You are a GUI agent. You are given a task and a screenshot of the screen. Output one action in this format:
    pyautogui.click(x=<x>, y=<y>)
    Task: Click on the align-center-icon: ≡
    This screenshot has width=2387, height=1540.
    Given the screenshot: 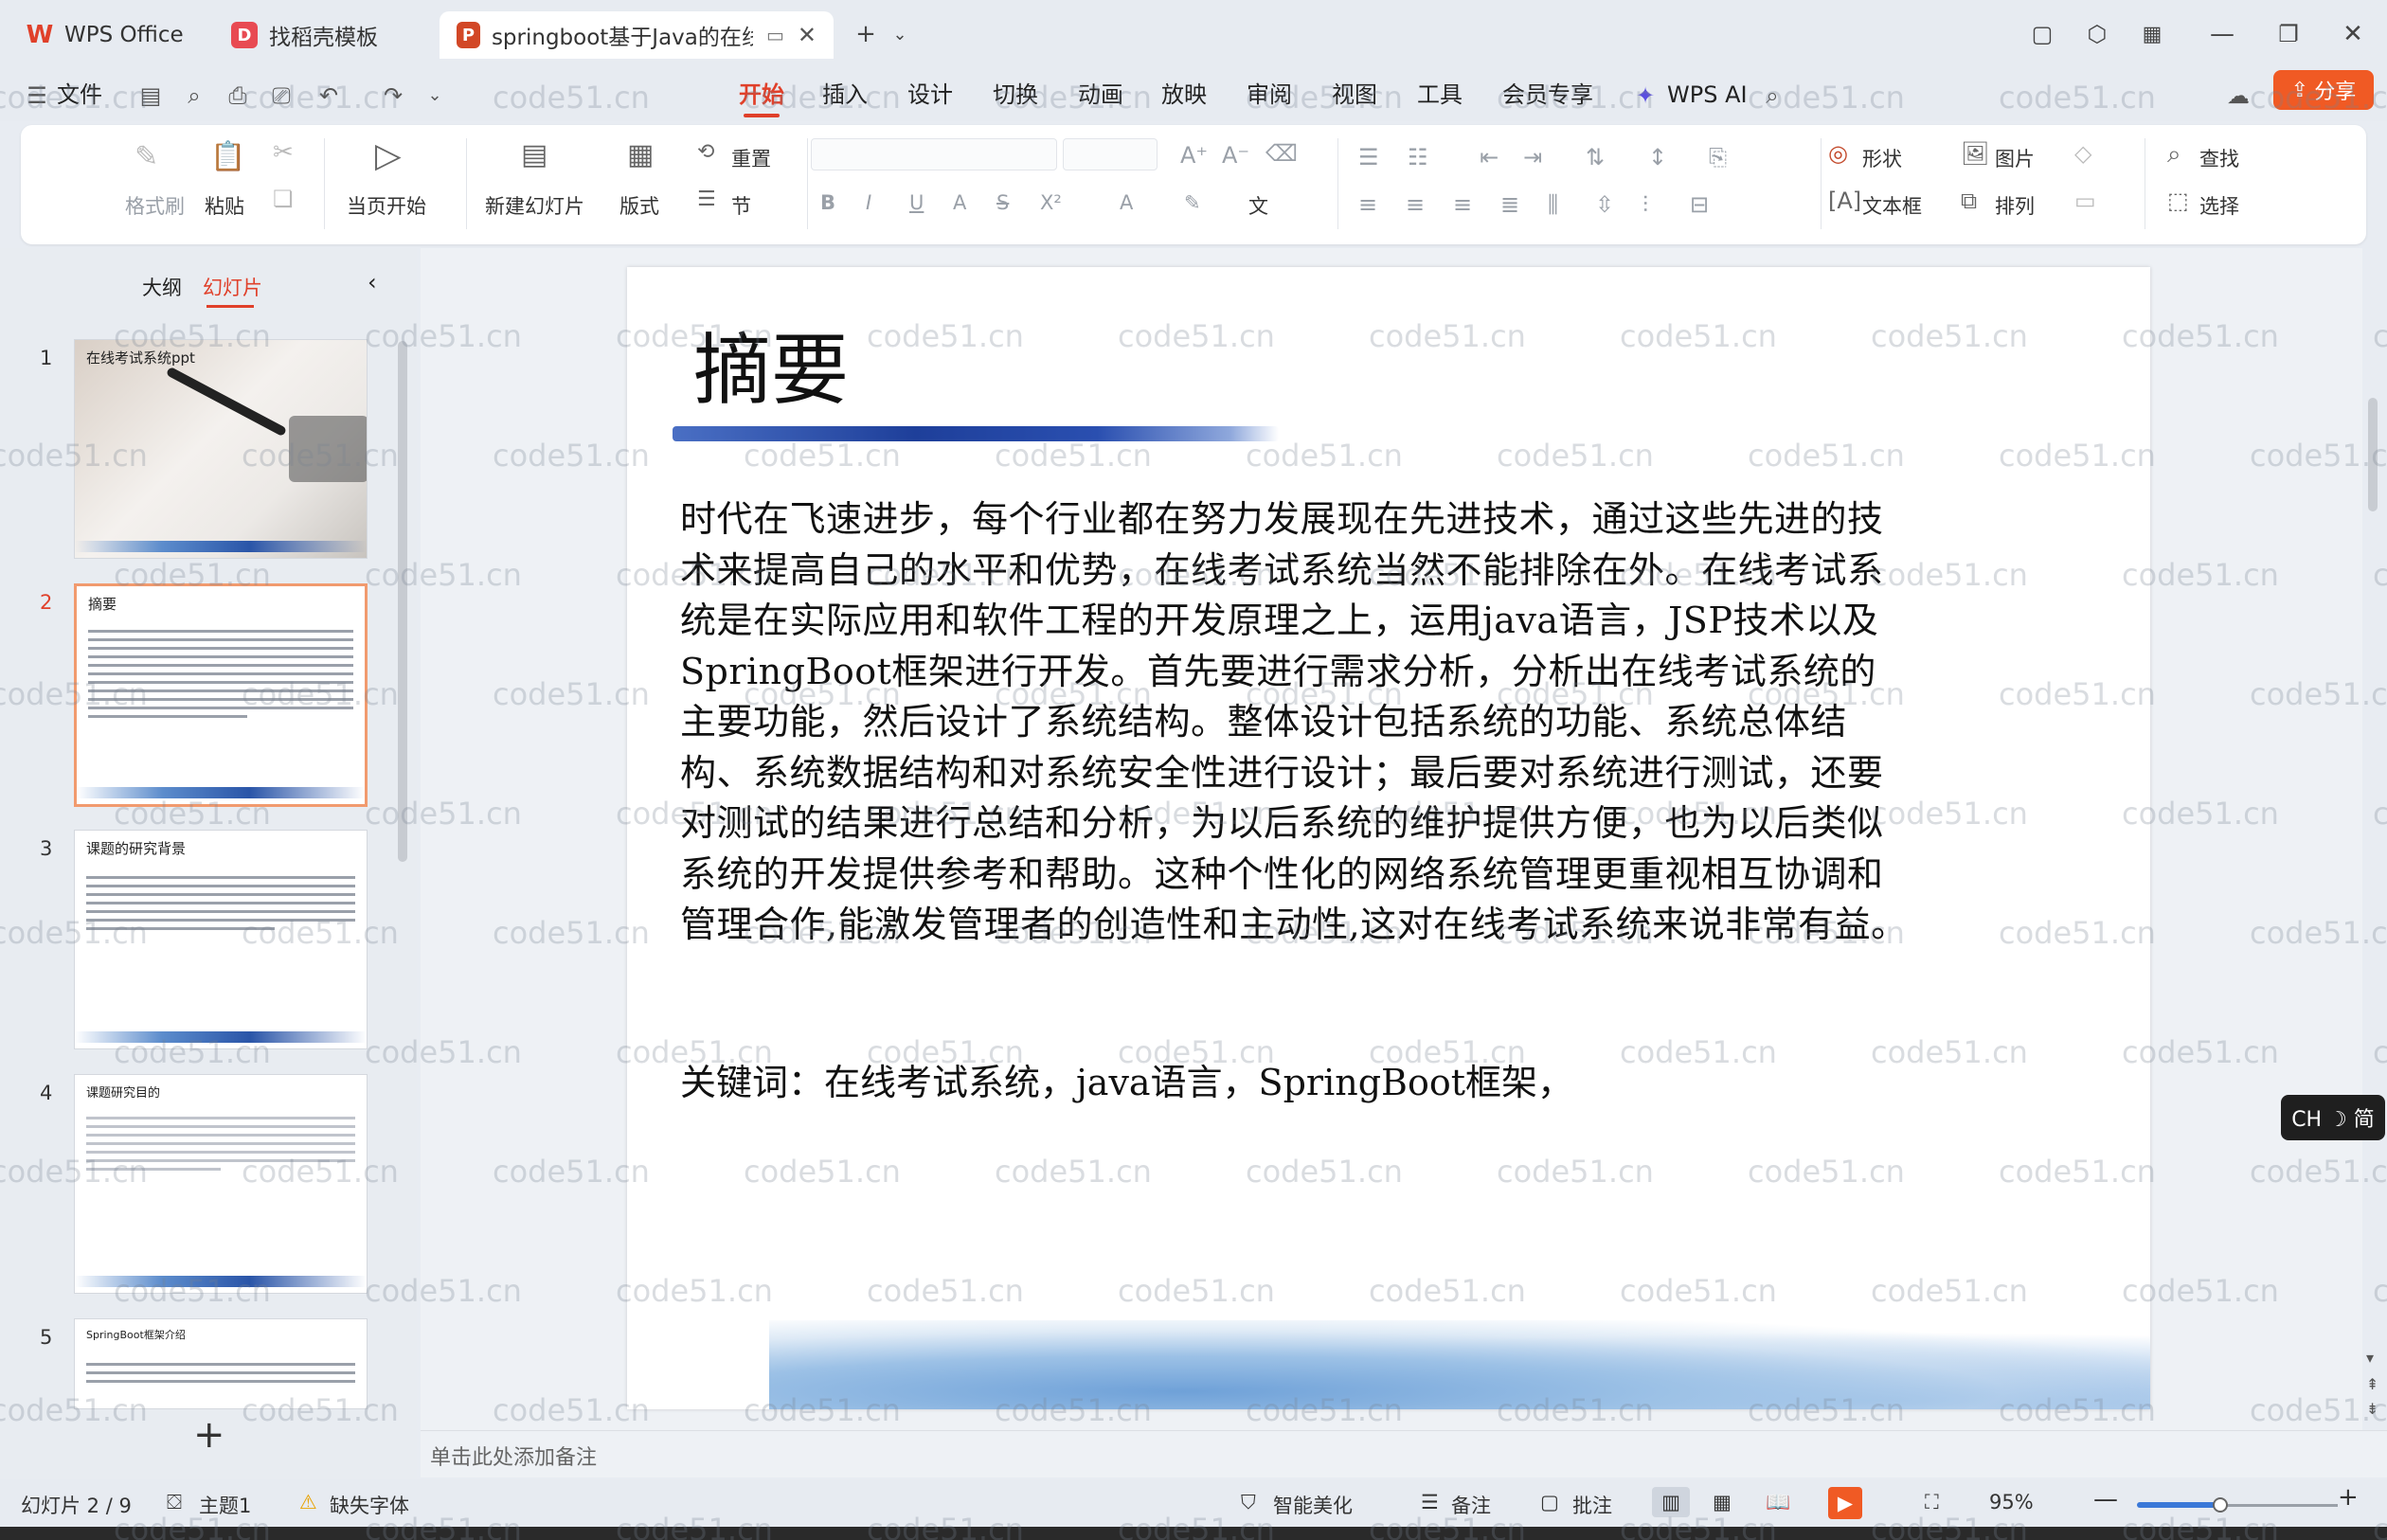 What is the action you would take?
    pyautogui.click(x=1415, y=204)
    